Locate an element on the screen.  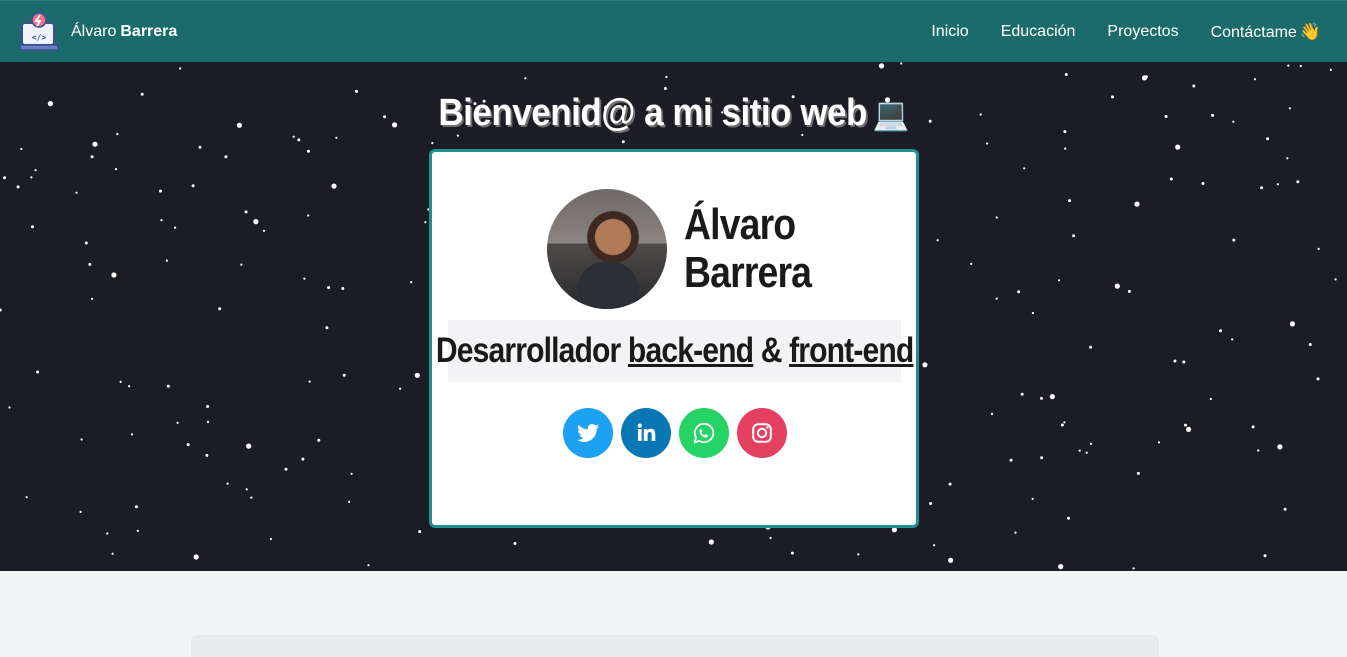
avatar is located at coordinates (607, 249).